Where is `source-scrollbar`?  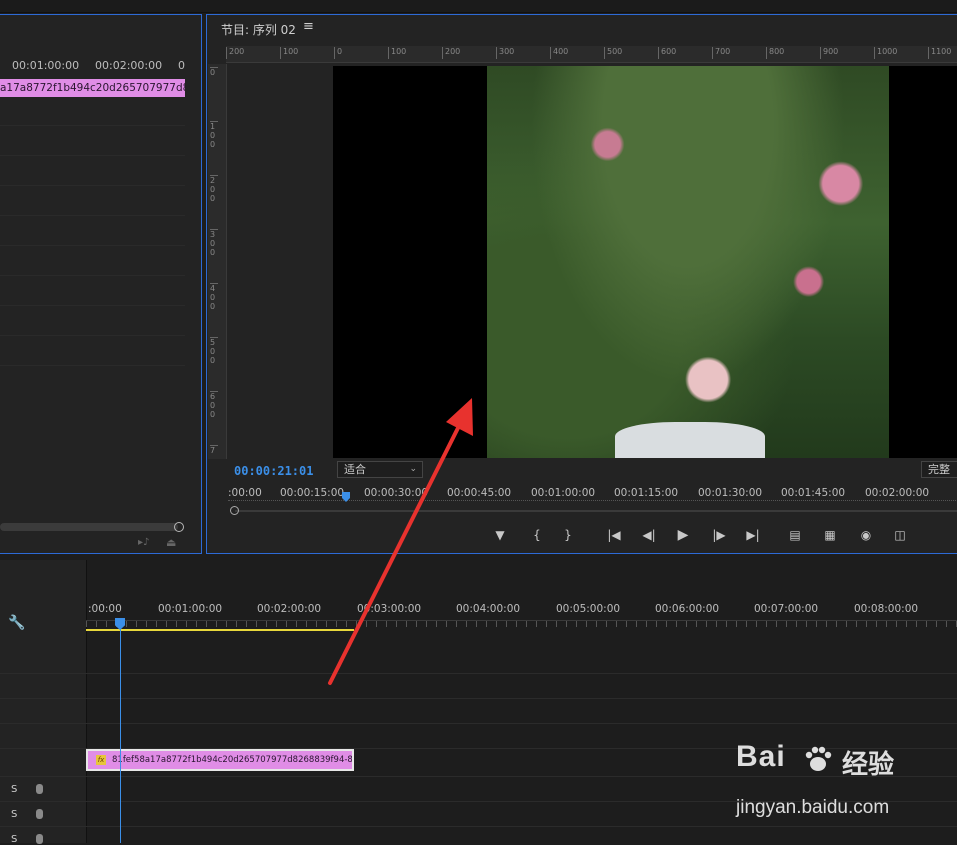
source-scrollbar is located at coordinates (89, 527).